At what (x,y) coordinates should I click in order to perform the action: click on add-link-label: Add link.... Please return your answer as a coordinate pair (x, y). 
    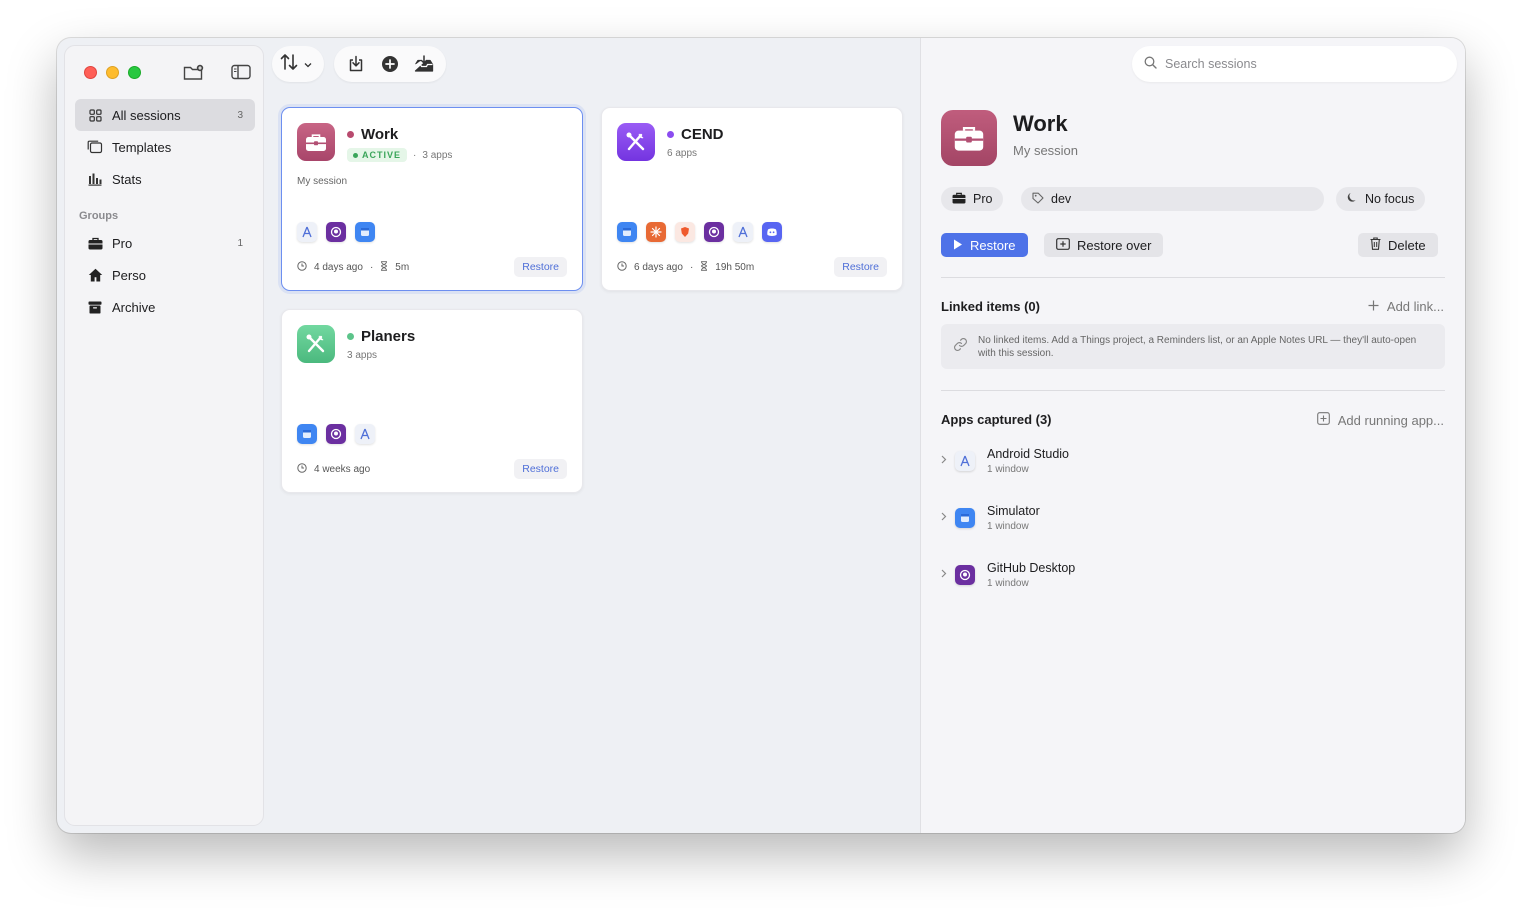
    Looking at the image, I should click on (1415, 306).